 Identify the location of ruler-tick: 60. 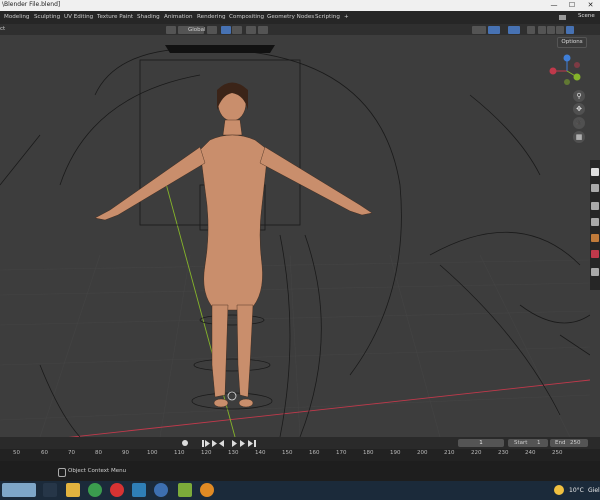
(44, 453).